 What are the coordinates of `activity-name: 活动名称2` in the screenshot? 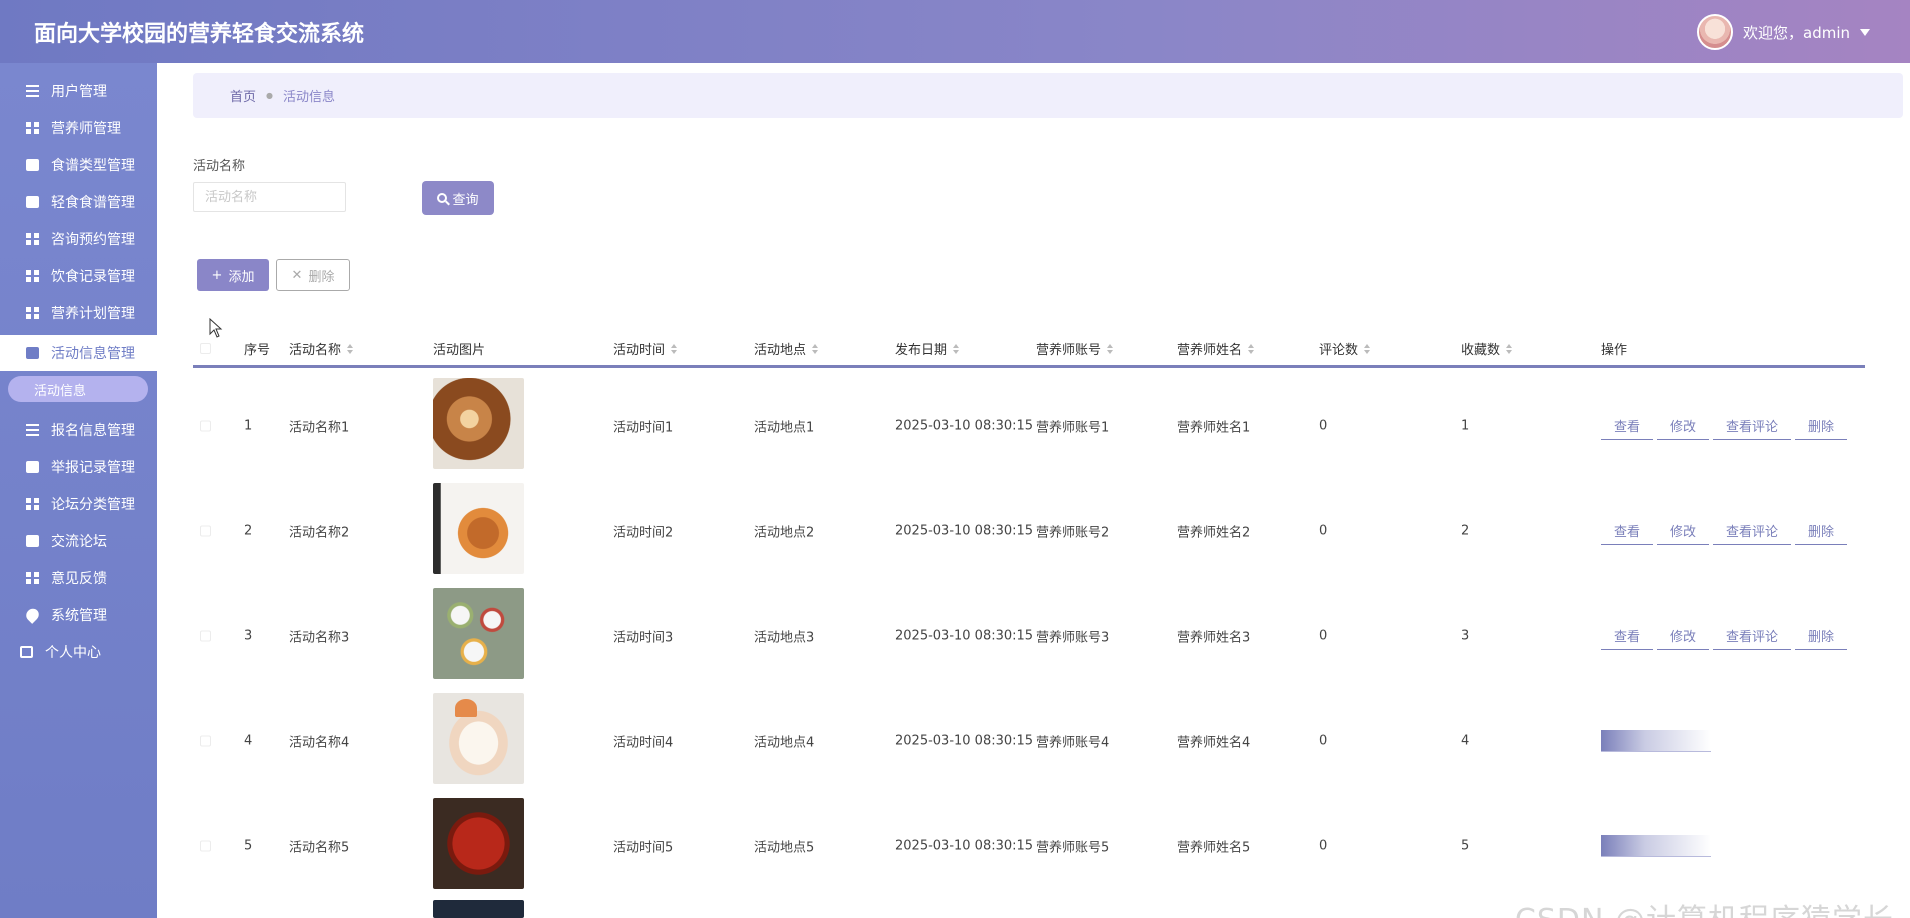 It's located at (319, 532).